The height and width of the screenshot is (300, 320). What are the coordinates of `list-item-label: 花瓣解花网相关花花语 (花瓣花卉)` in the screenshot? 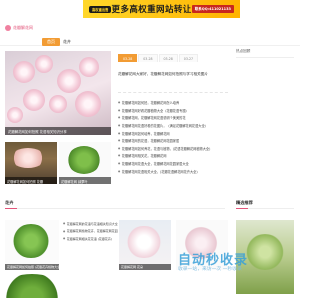 It's located at (89, 238).